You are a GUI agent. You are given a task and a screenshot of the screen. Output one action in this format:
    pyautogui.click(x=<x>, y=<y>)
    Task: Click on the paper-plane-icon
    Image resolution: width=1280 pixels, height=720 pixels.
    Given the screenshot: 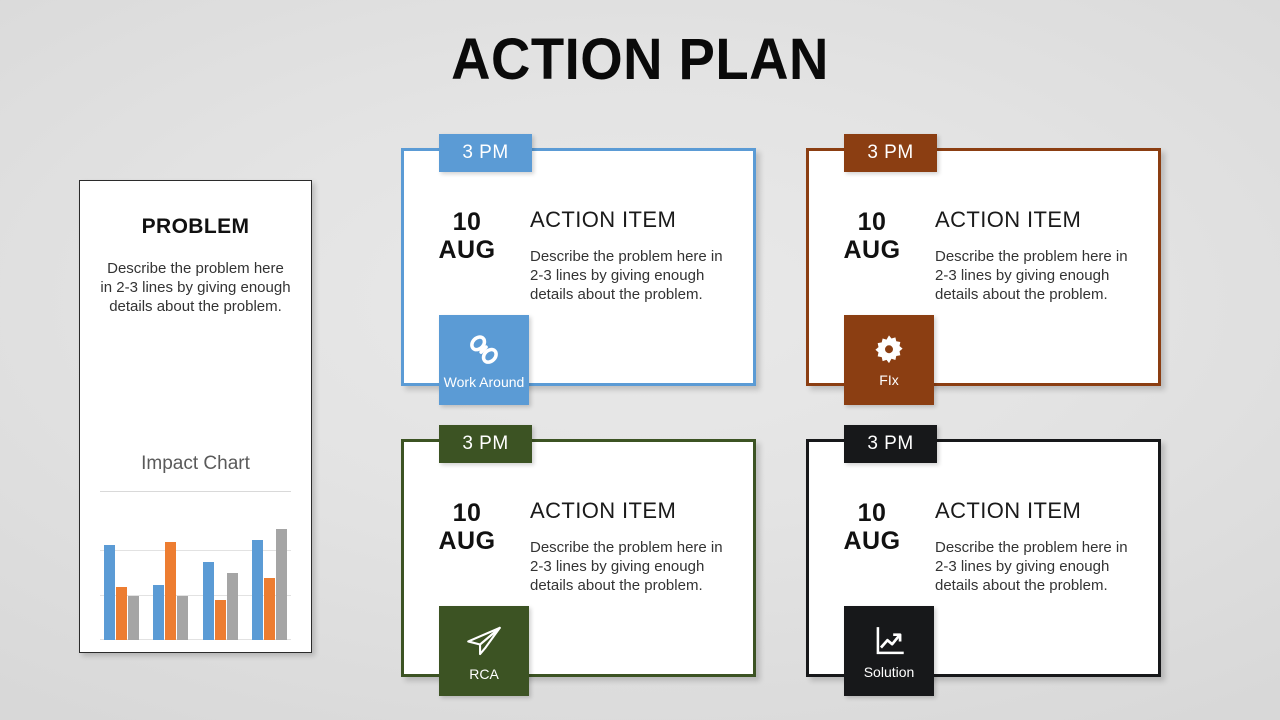 What is the action you would take?
    pyautogui.click(x=484, y=641)
    